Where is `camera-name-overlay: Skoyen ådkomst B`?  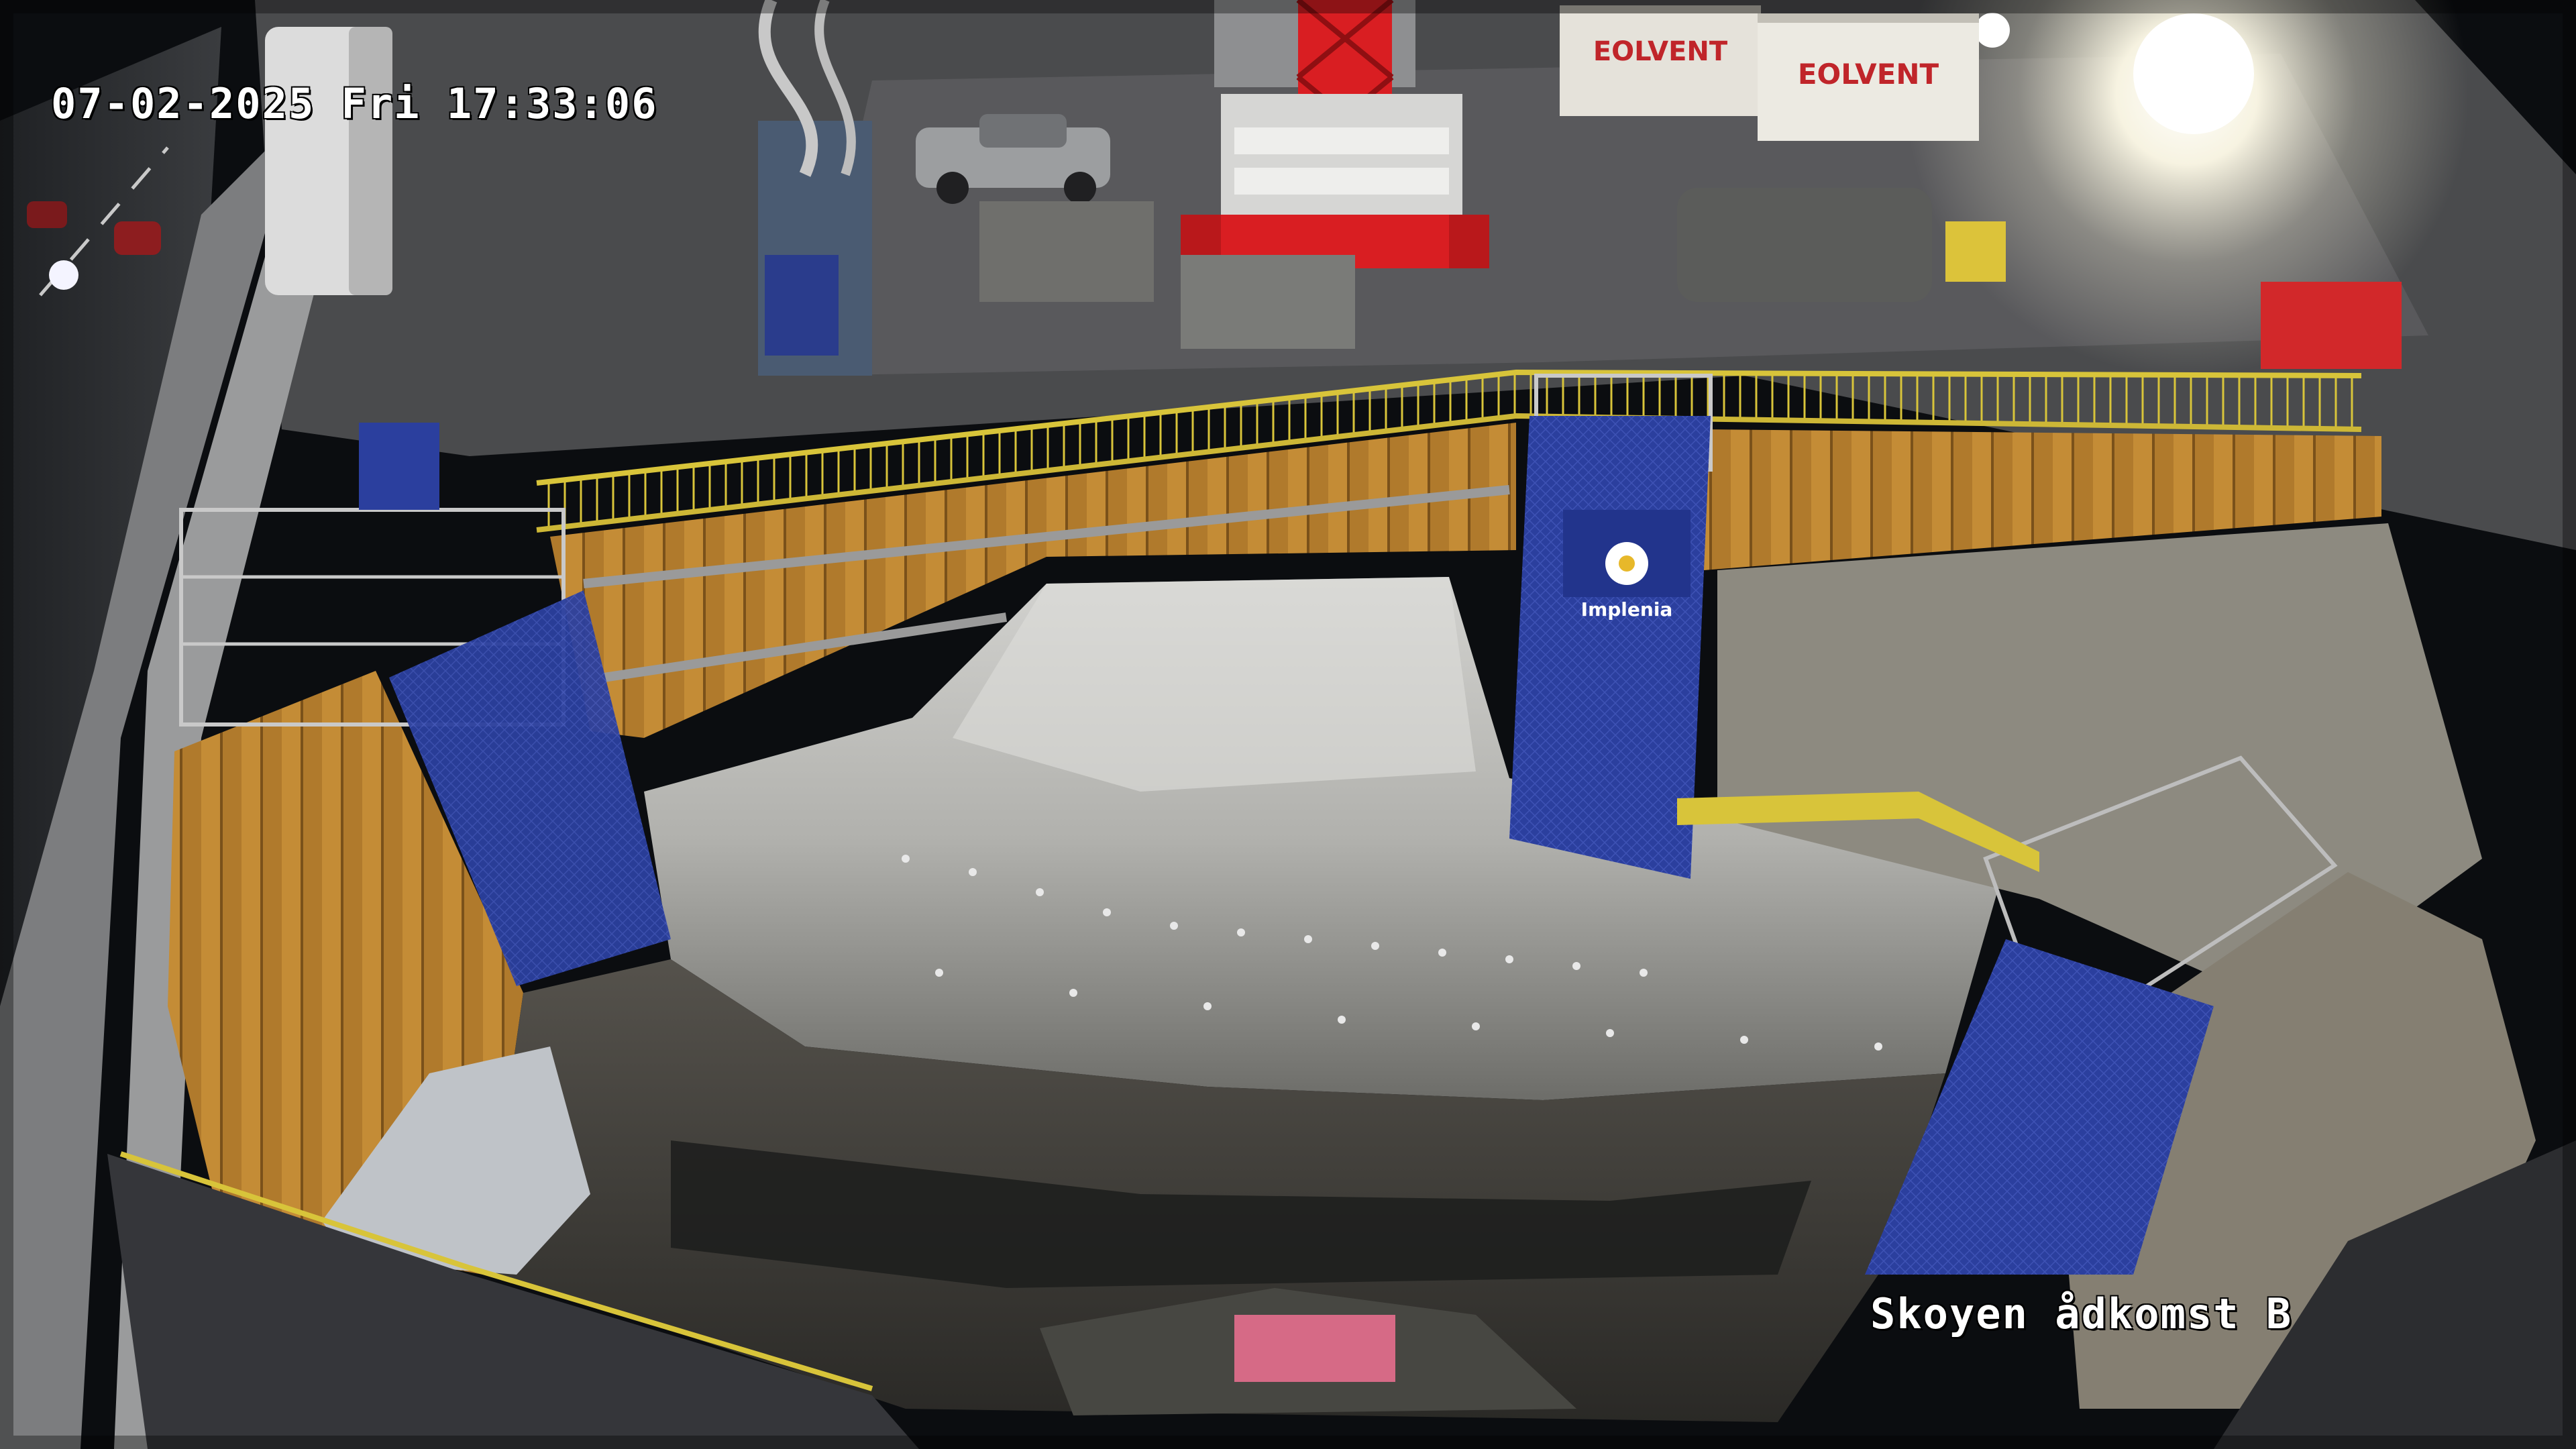
camera-name-overlay: Skoyen ådkomst B is located at coordinates (2081, 1313).